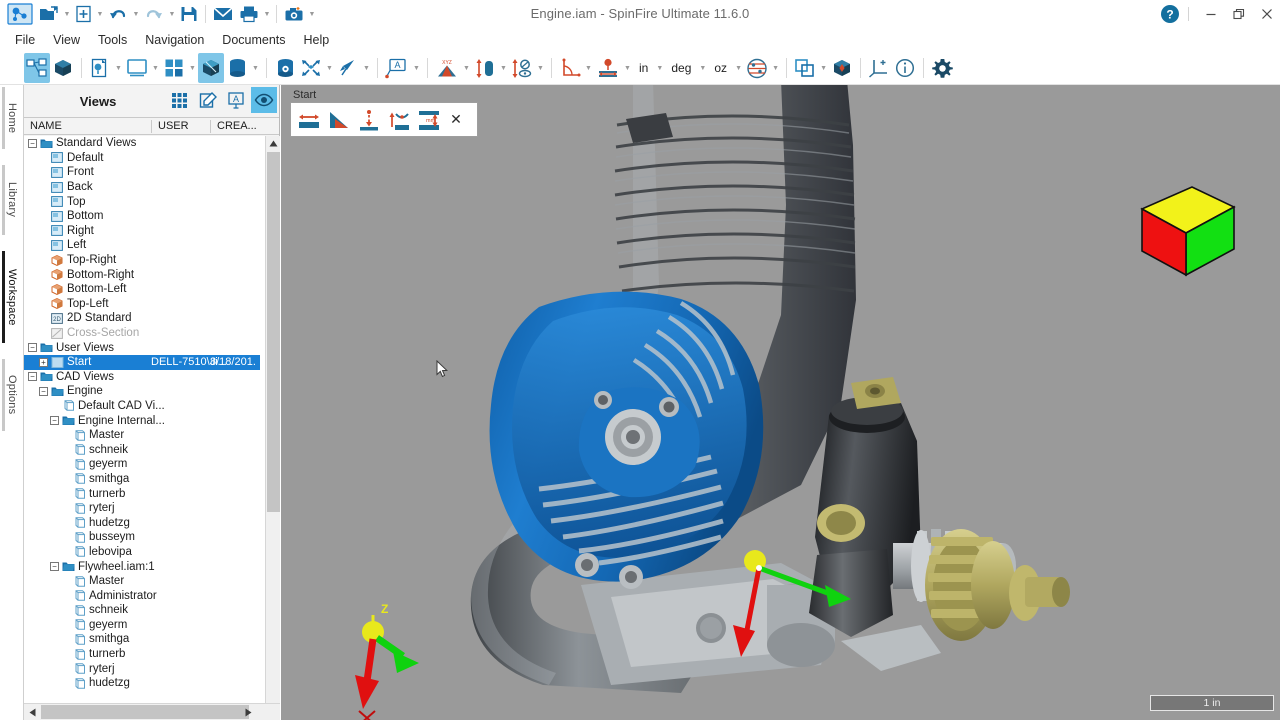  I want to click on expand-expander-icon: +, so click(43, 362).